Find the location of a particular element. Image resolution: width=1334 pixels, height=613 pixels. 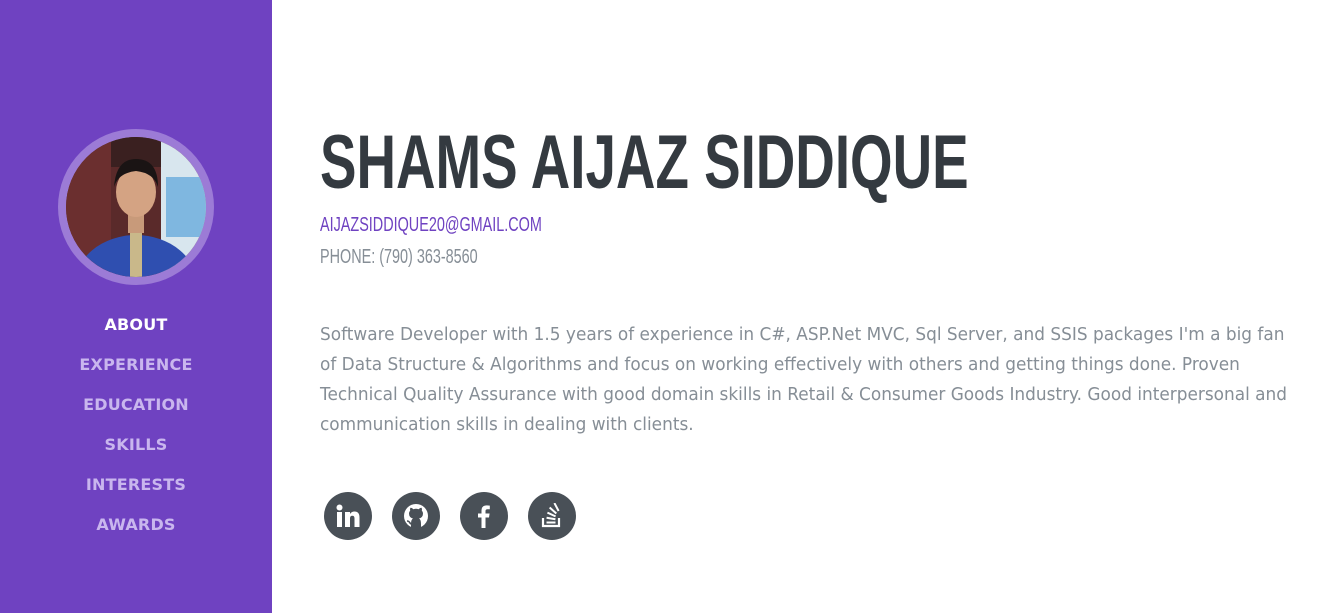

nav-item-education: EDUCATION is located at coordinates (136, 405).